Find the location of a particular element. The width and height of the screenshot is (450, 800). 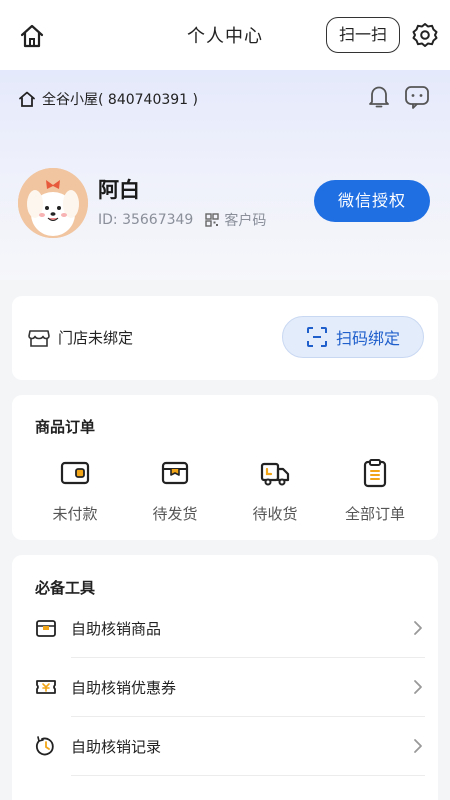

user-id: ID: 35667349 is located at coordinates (146, 220).